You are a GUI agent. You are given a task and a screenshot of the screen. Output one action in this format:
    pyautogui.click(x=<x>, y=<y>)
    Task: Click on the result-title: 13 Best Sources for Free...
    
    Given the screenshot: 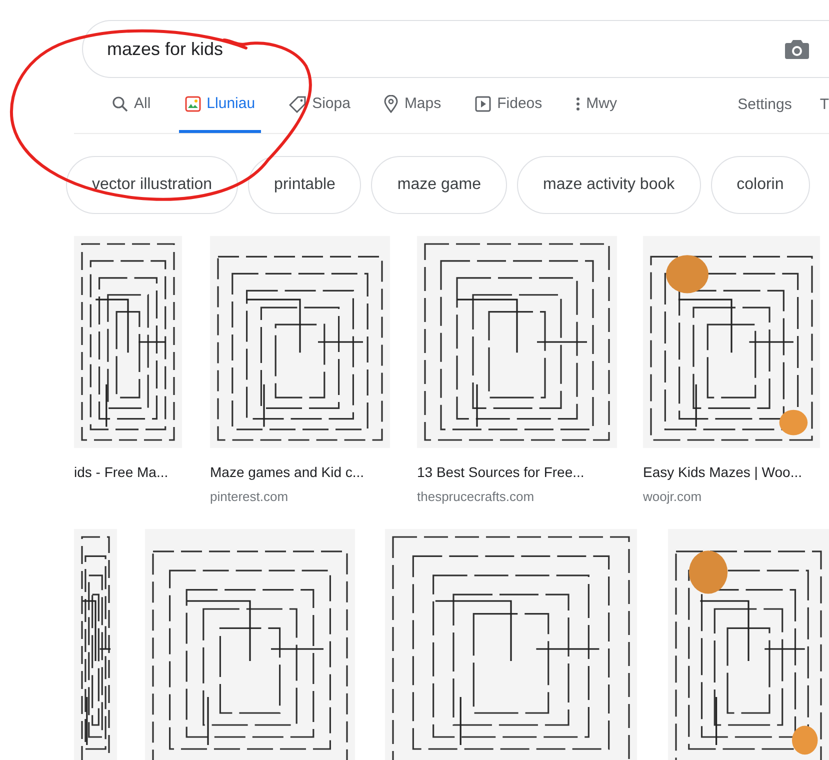 What is the action you would take?
    pyautogui.click(x=517, y=472)
    